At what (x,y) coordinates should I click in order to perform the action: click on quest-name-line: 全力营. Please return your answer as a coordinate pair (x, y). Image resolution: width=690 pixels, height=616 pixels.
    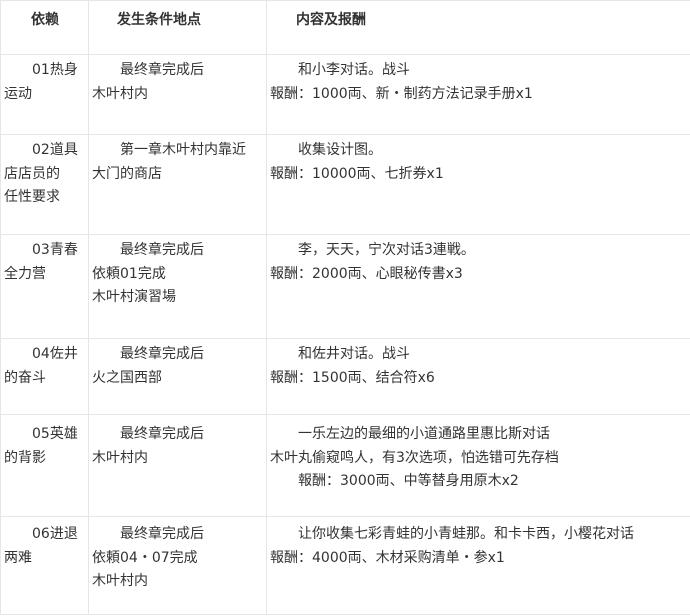
    Looking at the image, I should click on (25, 273).